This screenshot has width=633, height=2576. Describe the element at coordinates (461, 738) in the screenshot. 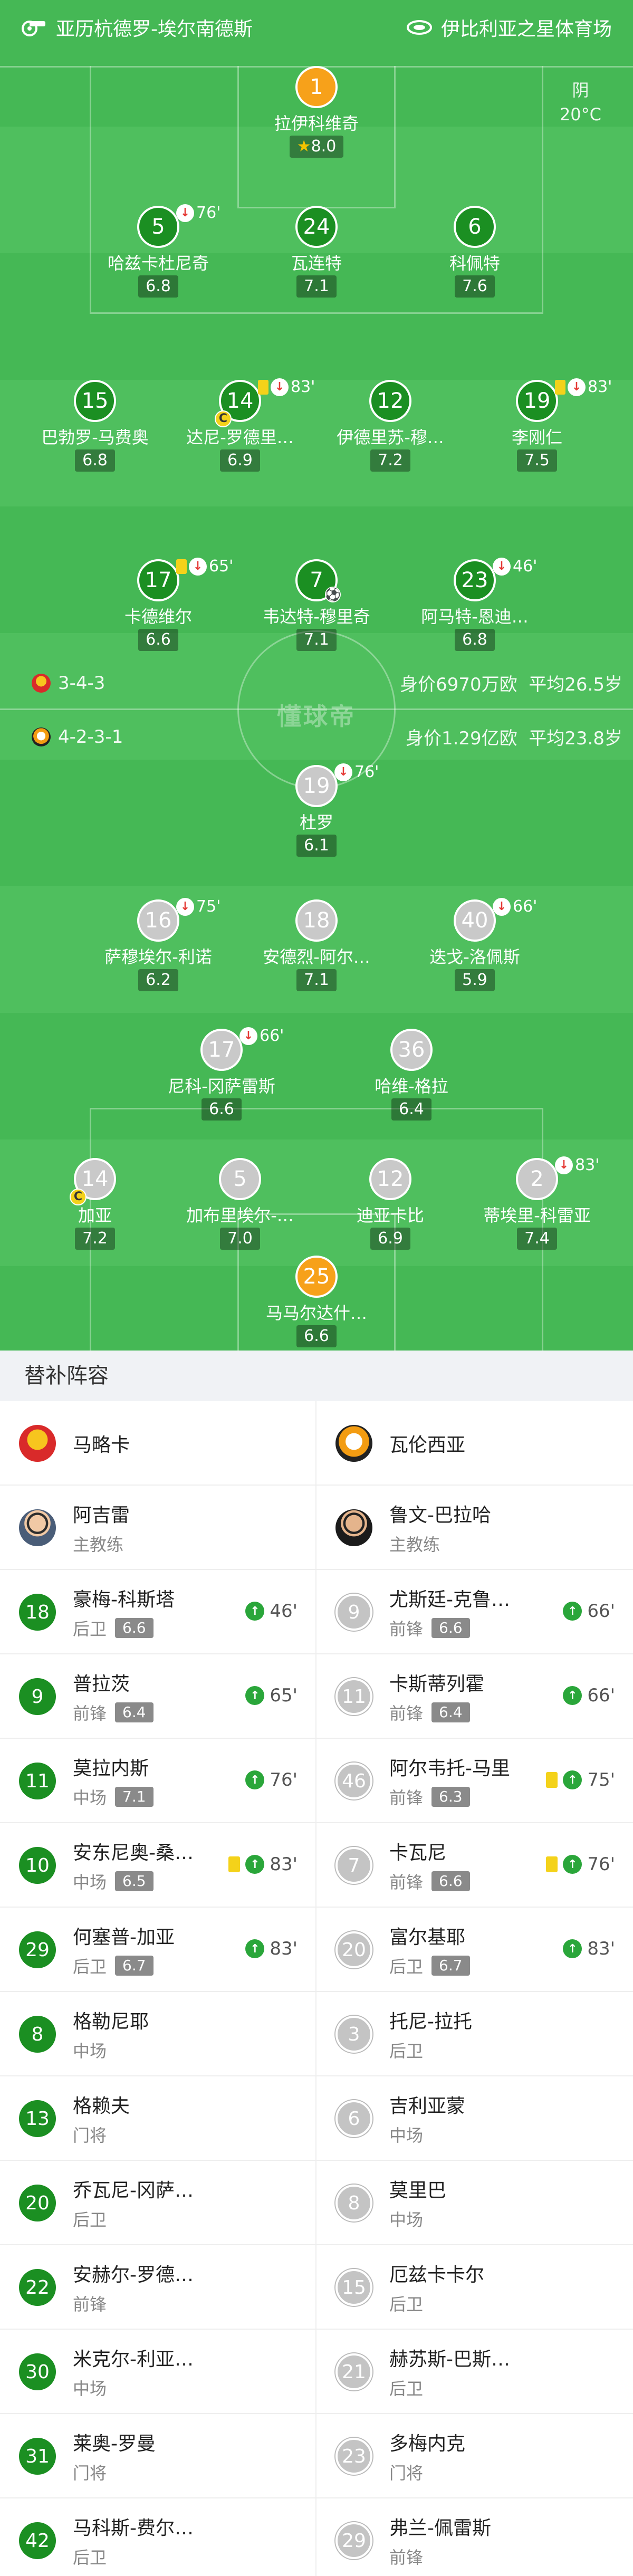

I see `away-squad-value: 身价1.29亿欧` at that location.